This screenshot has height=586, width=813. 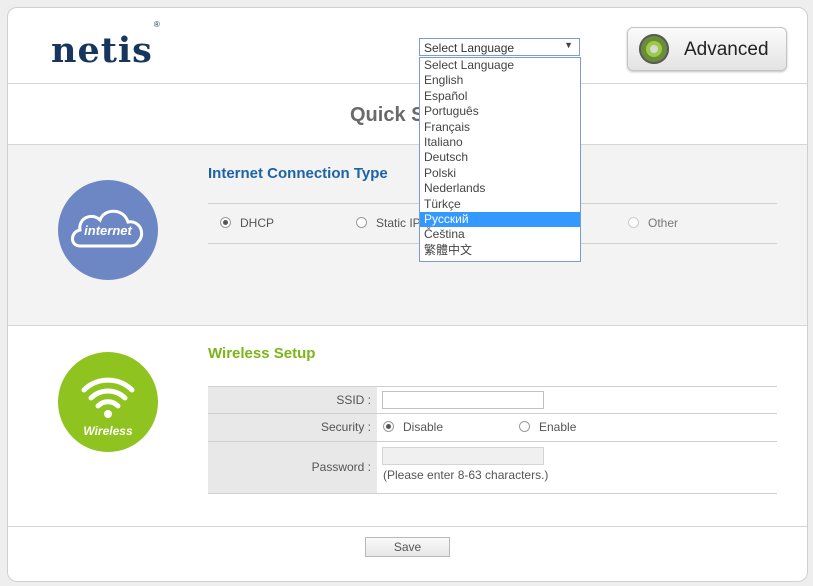 I want to click on language-option-highlighted: Русский, so click(x=500, y=219).